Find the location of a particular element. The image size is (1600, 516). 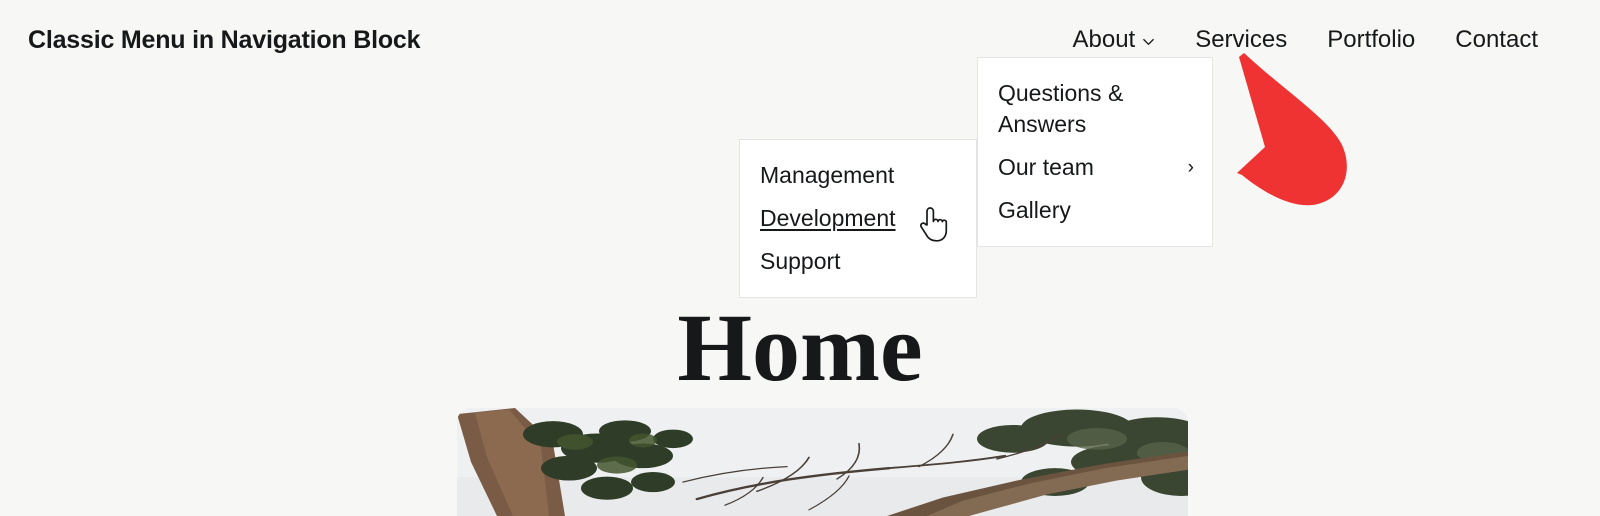

submenu-our-team: Management Development Support is located at coordinates (858, 218).